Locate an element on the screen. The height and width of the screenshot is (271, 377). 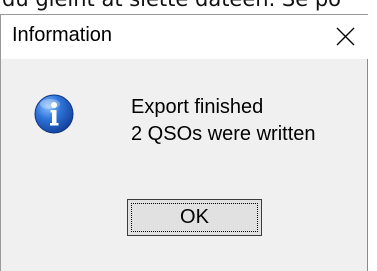
ok-button: OK is located at coordinates (194, 217).